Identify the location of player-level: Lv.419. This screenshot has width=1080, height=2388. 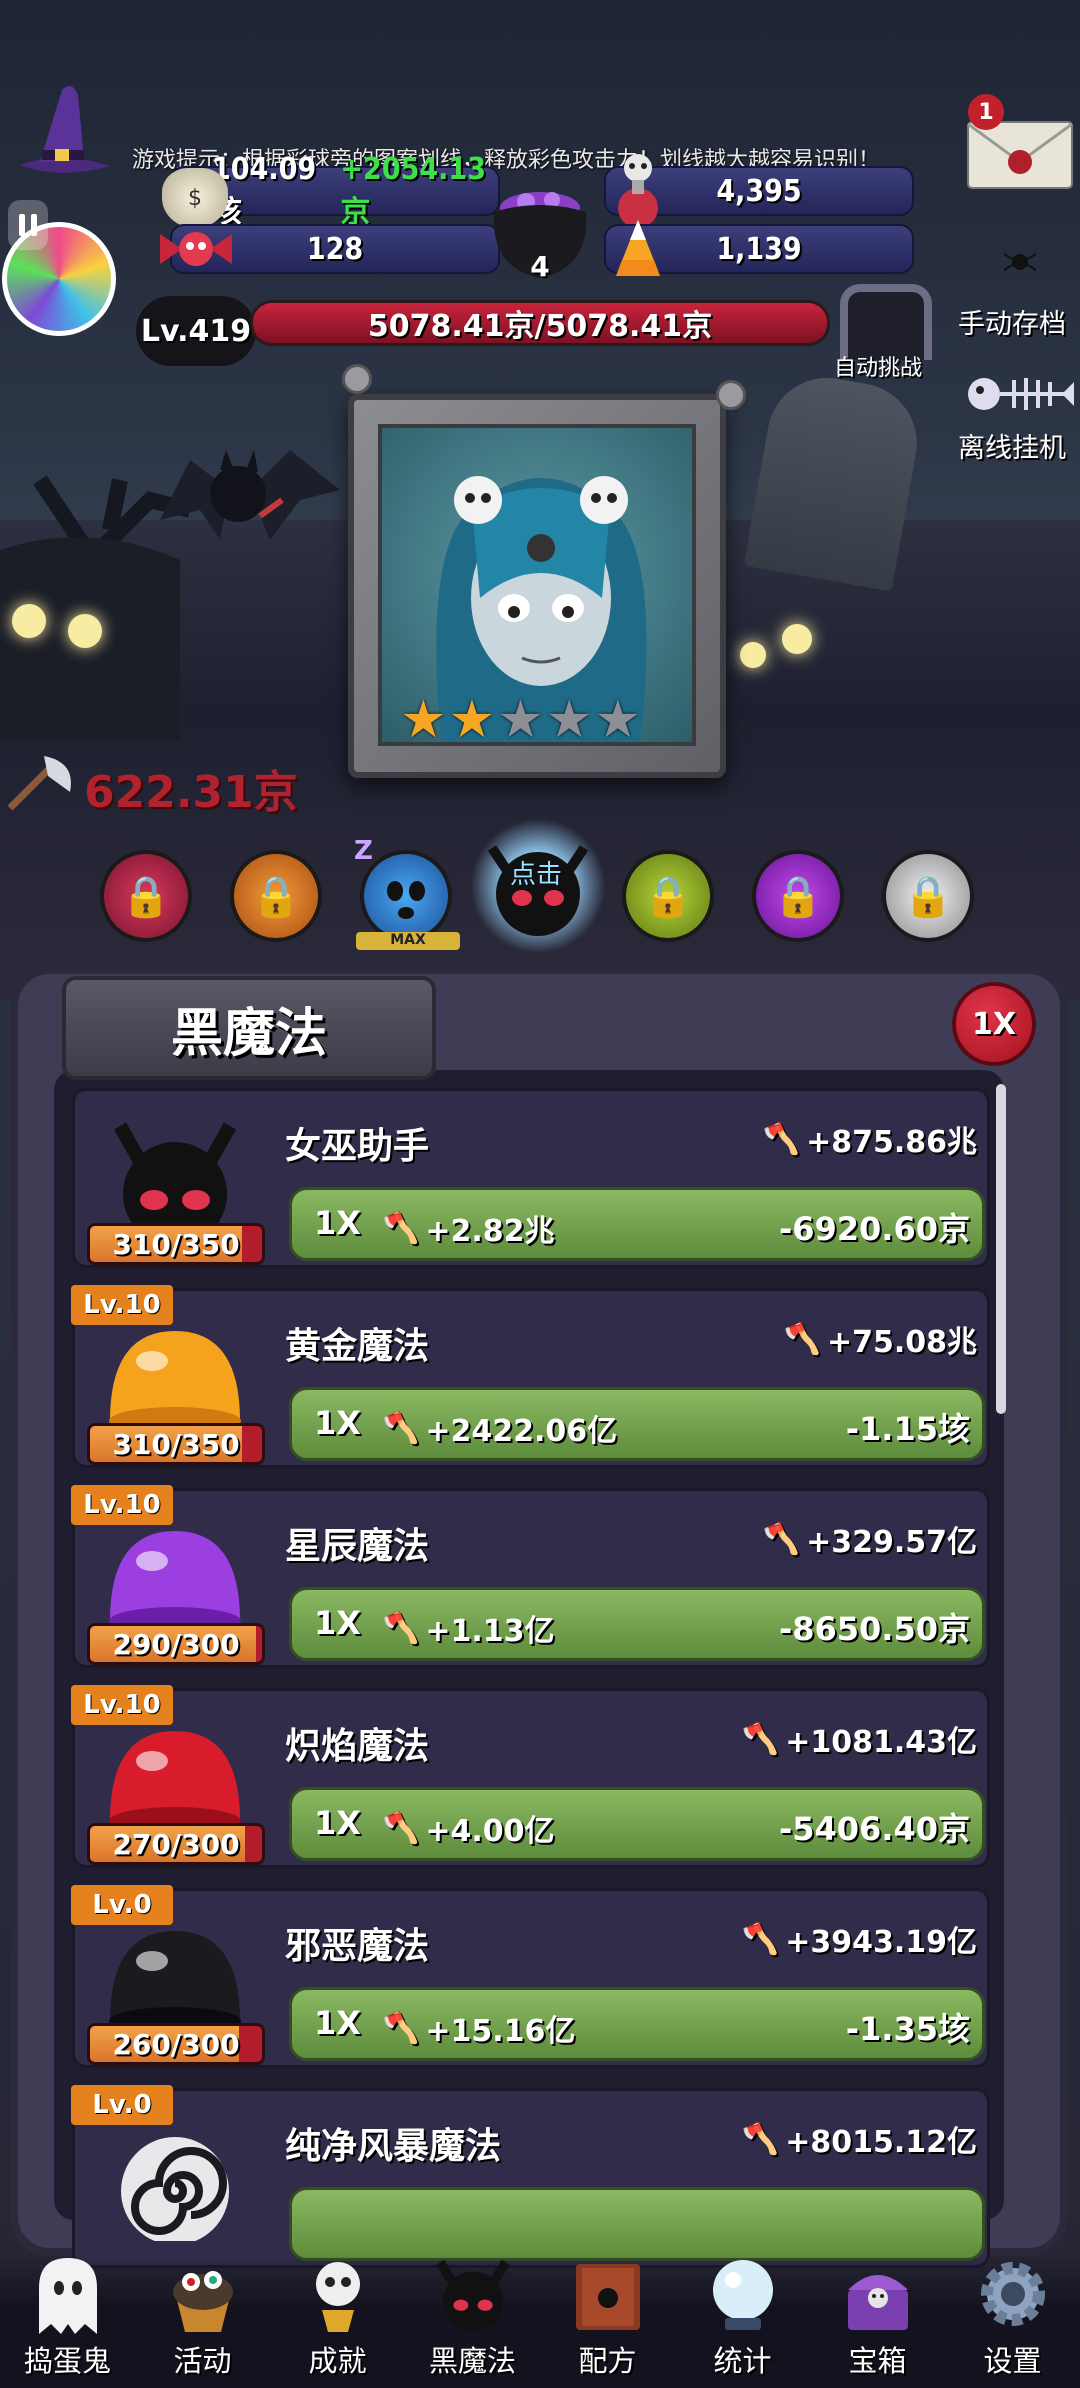
(196, 331).